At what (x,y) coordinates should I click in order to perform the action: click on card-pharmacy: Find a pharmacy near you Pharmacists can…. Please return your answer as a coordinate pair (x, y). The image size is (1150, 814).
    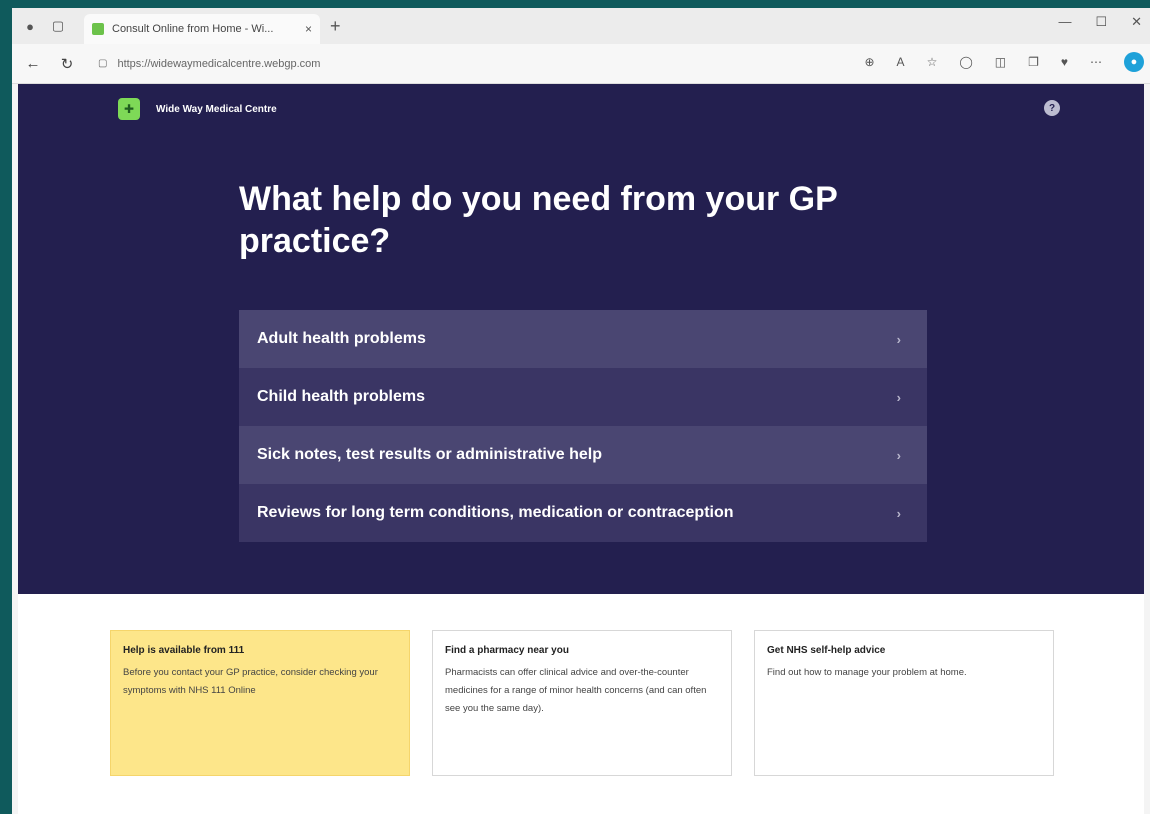
    Looking at the image, I should click on (582, 703).